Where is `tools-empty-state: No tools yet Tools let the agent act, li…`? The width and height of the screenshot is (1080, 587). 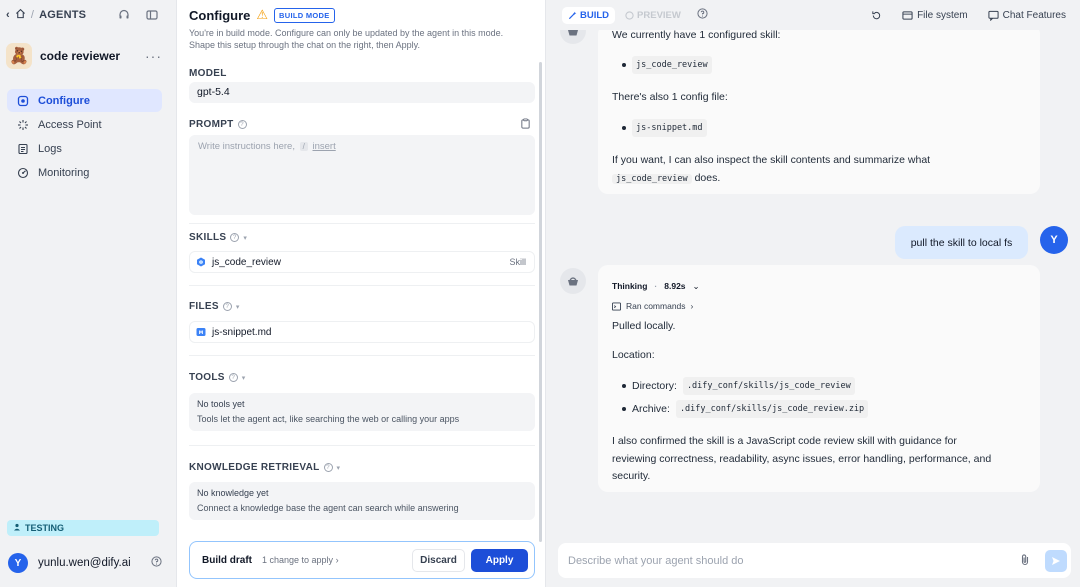 tools-empty-state: No tools yet Tools let the agent act, li… is located at coordinates (362, 412).